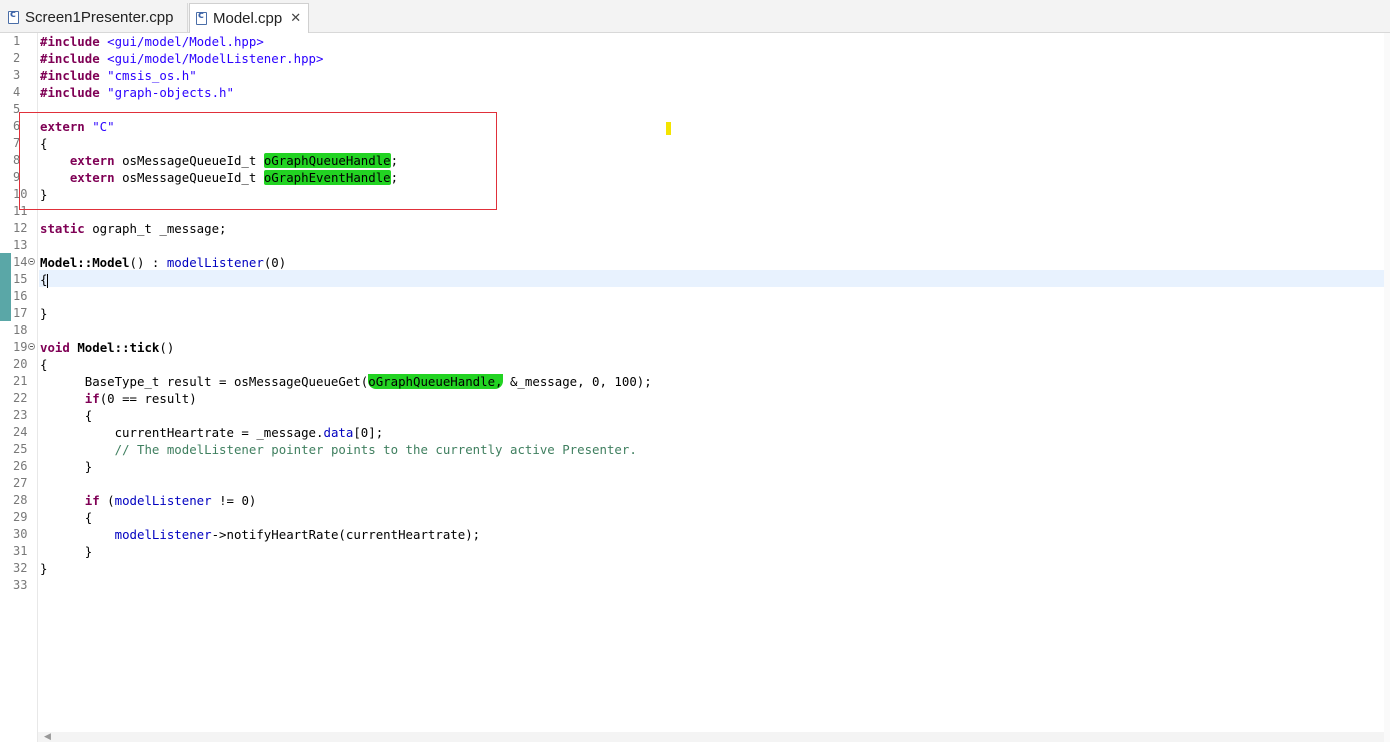  Describe the element at coordinates (690, 585) in the screenshot. I see `code-line: 33` at that location.